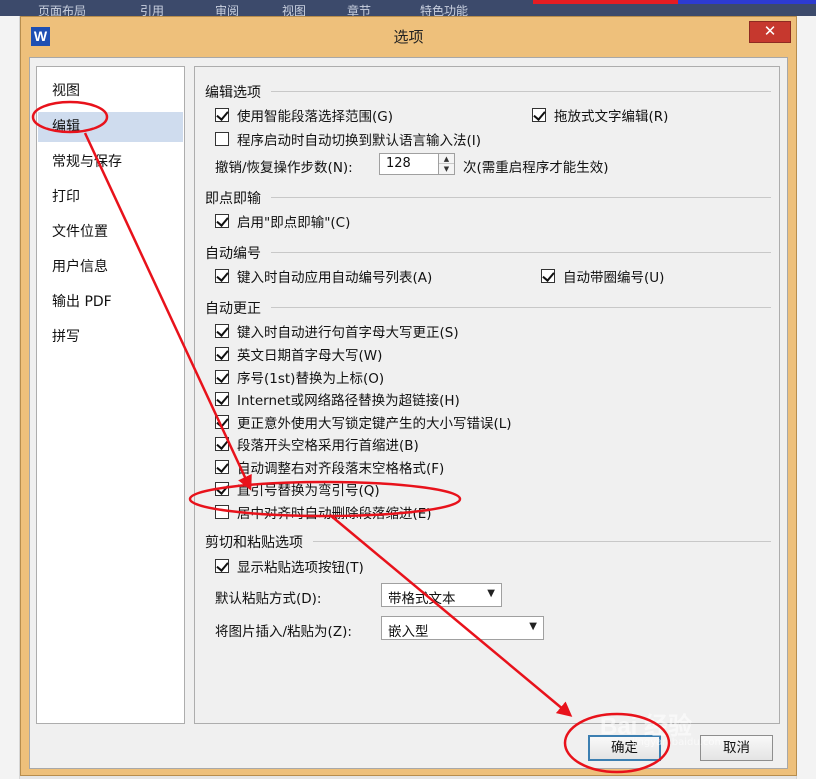 The width and height of the screenshot is (816, 779). What do you see at coordinates (348, 333) in the screenshot?
I see `checkbox-label: 键入时自动进行句首字母大写更正(S)` at bounding box center [348, 333].